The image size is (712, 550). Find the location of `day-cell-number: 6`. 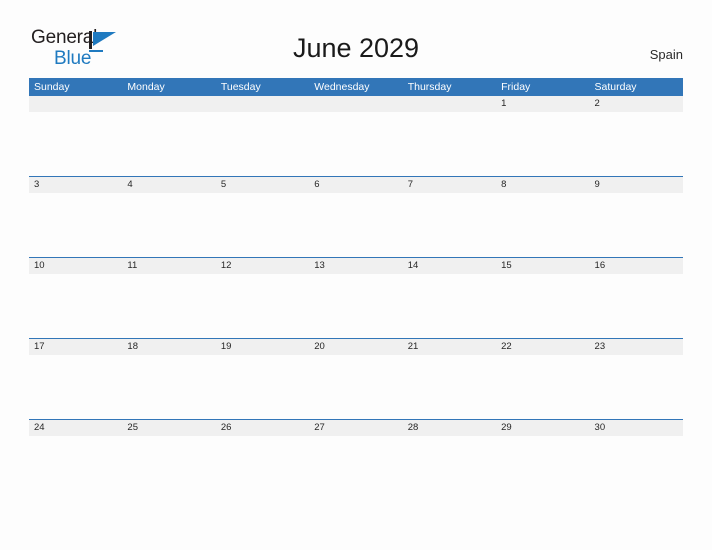

day-cell-number: 6 is located at coordinates (355, 185).